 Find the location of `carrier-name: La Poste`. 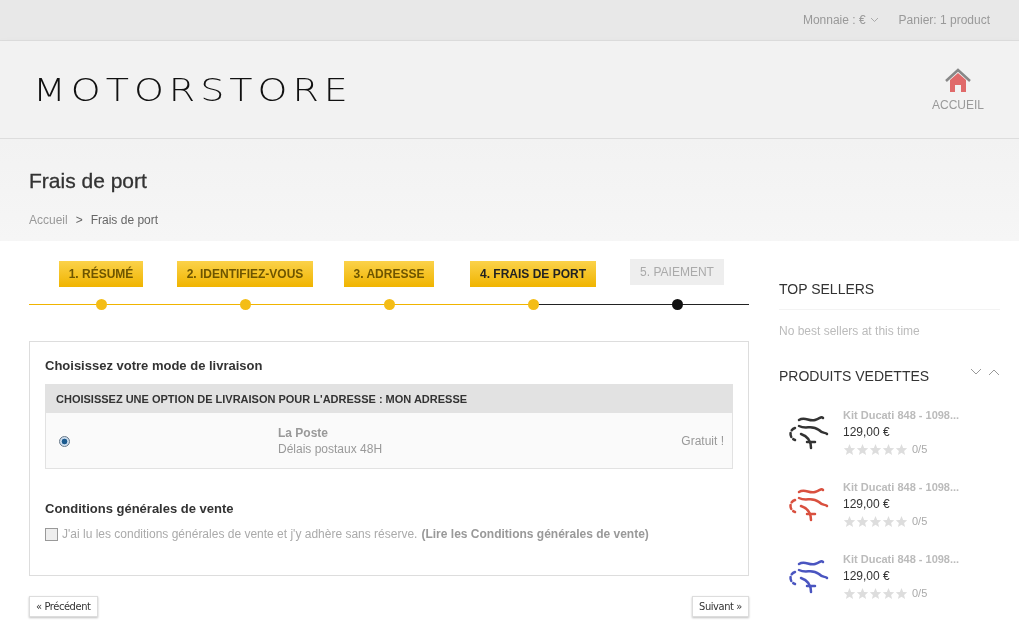

carrier-name: La Poste is located at coordinates (303, 433).